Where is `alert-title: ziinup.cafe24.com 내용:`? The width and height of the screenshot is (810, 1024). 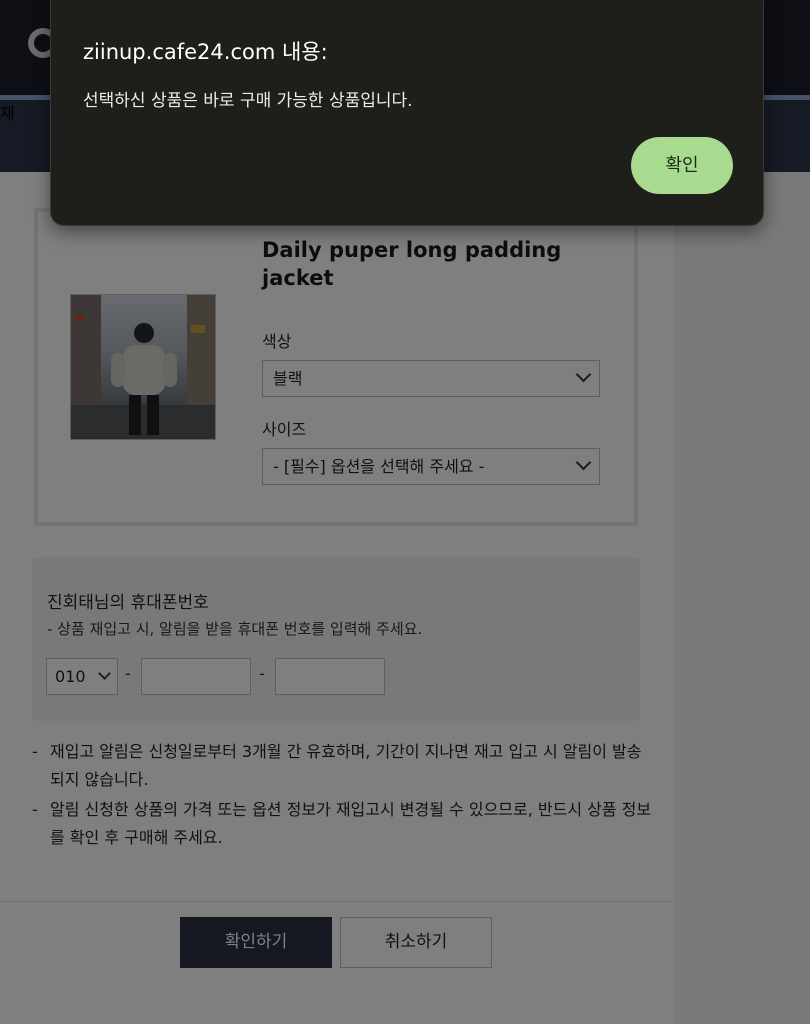
alert-title: ziinup.cafe24.com 내용: is located at coordinates (205, 52).